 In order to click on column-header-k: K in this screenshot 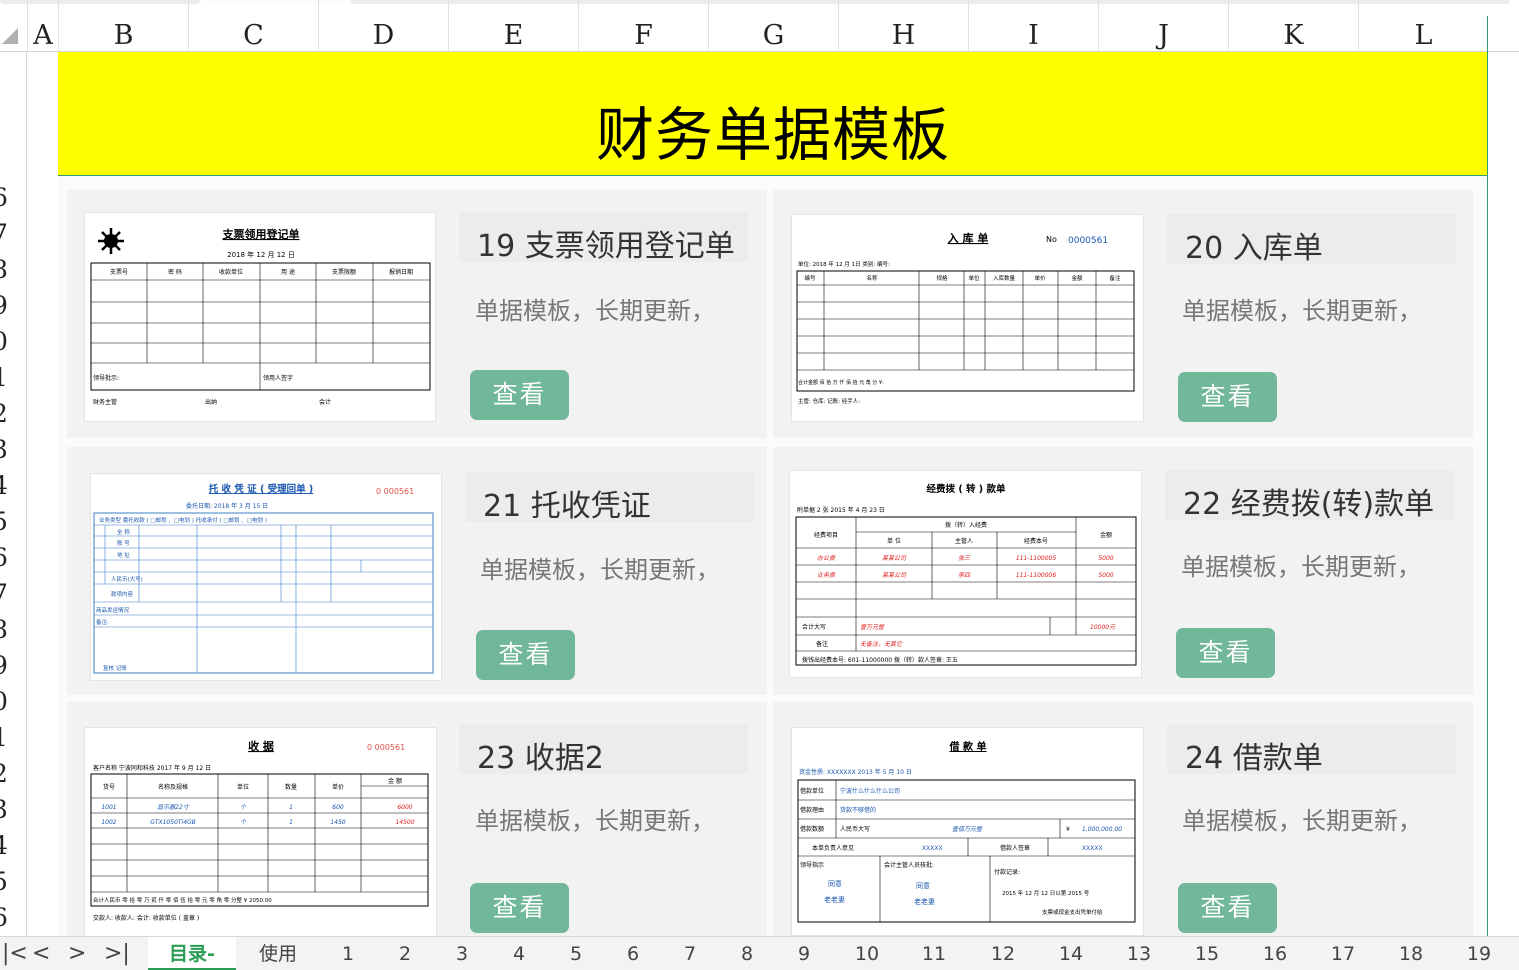, I will do `click(1293, 26)`.